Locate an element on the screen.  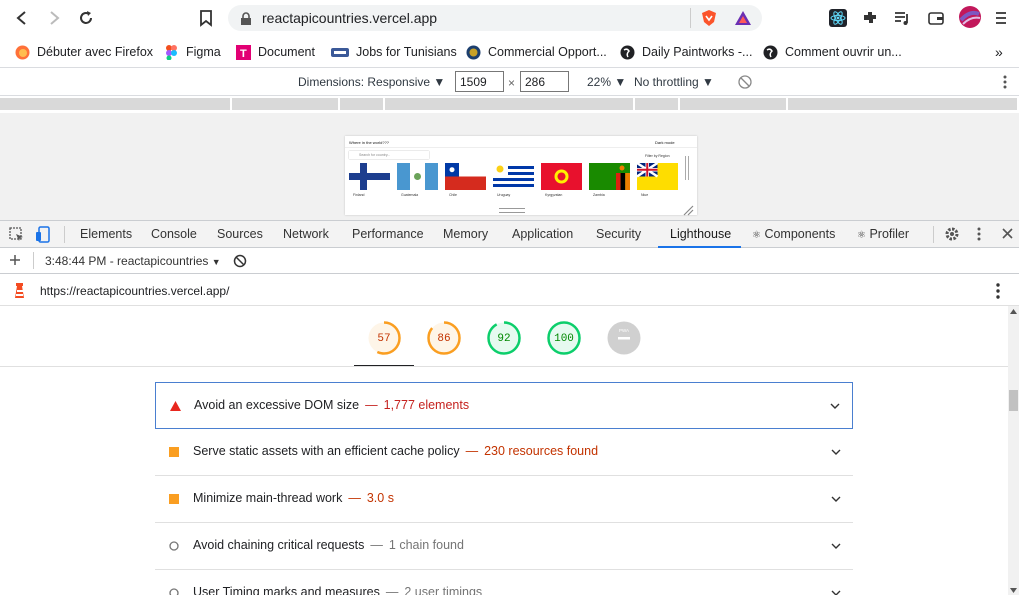
close-icon is located at coordinates (1007, 233).